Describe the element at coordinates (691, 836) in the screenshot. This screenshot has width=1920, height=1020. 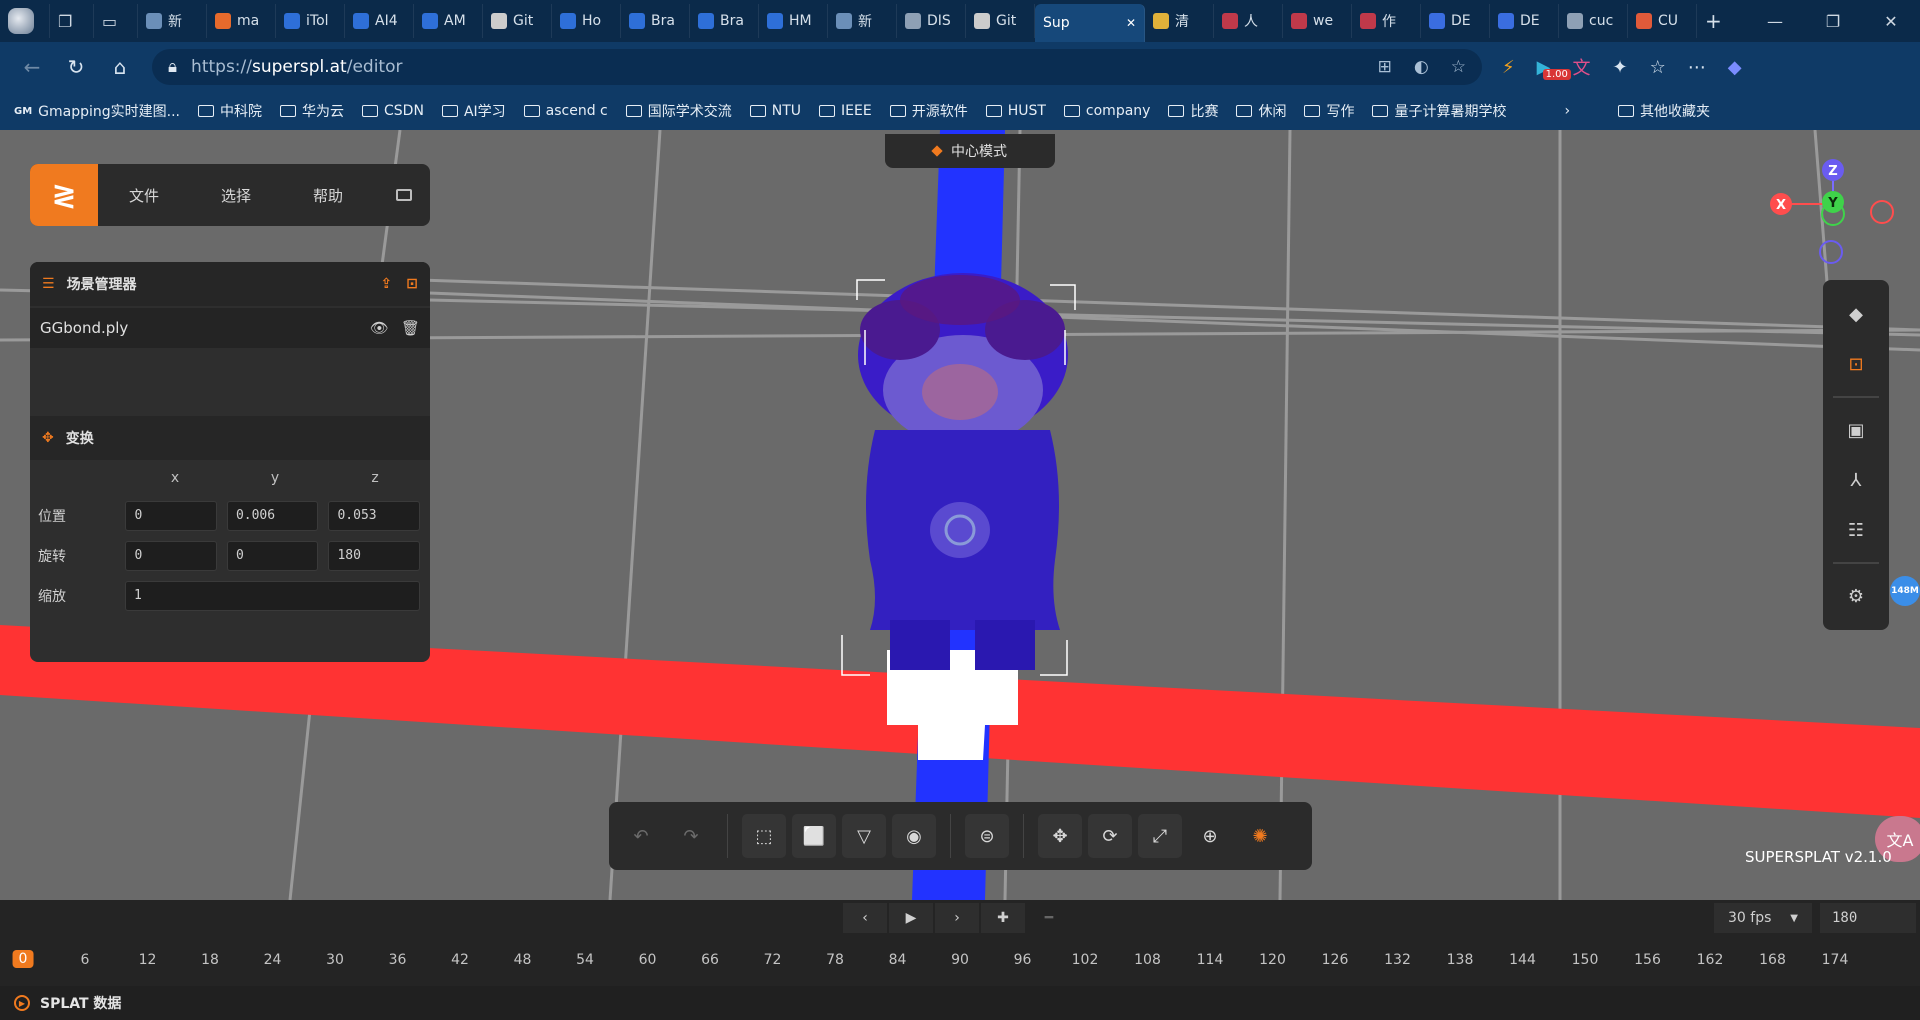
I see `redo-button: ↷` at that location.